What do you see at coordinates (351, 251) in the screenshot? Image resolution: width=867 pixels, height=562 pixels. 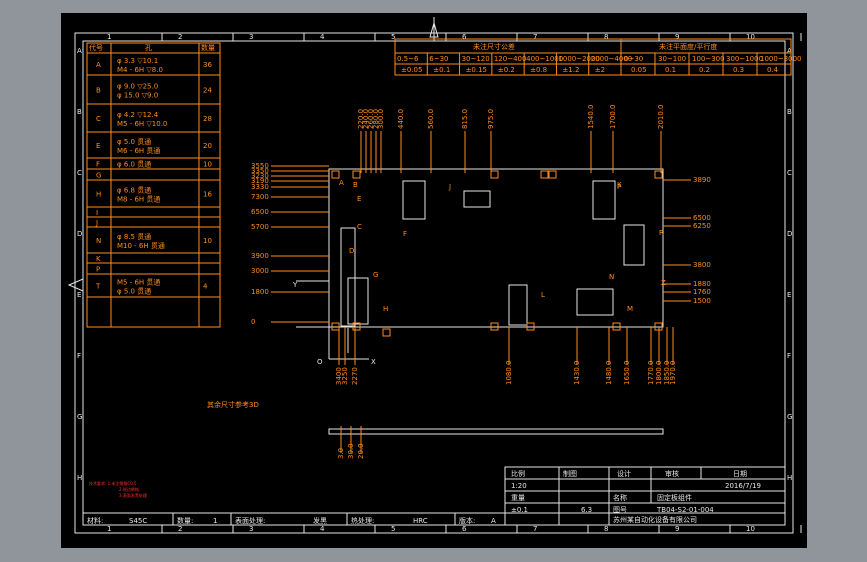 I see `plan-hole-letter: D` at bounding box center [351, 251].